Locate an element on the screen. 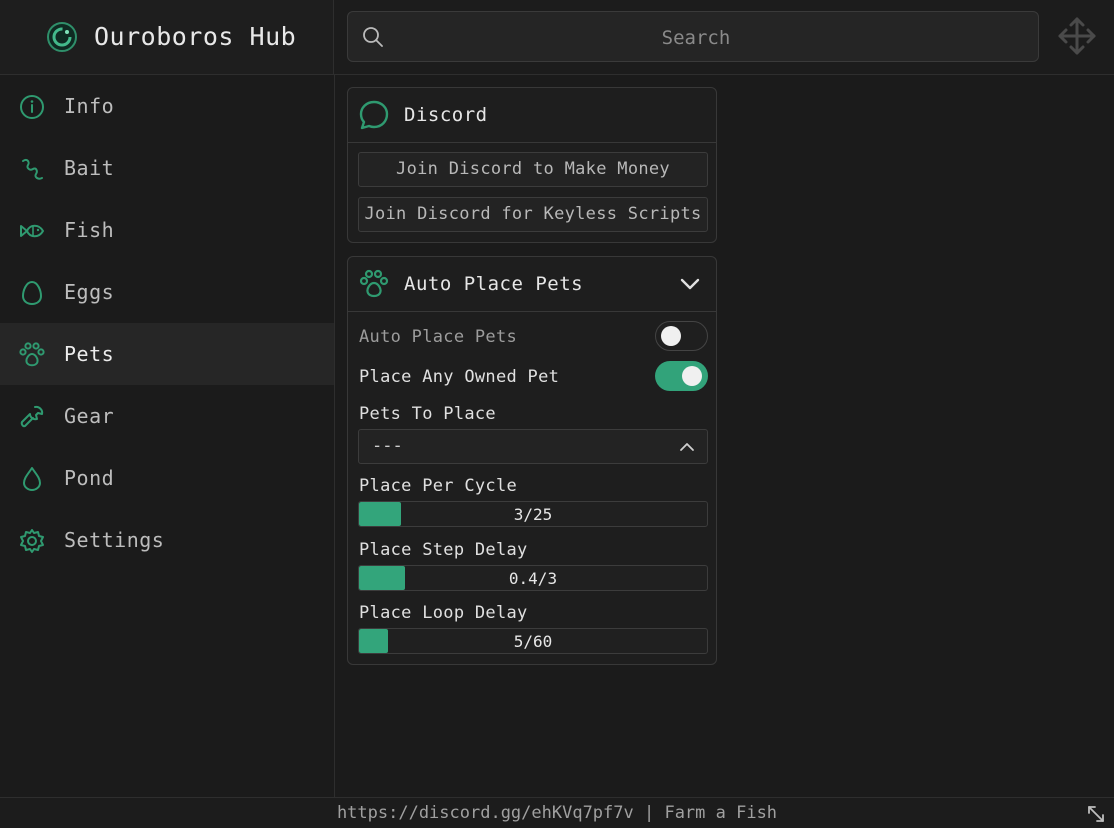 This screenshot has width=1114, height=828. discord-card-header: Discord is located at coordinates (532, 115).